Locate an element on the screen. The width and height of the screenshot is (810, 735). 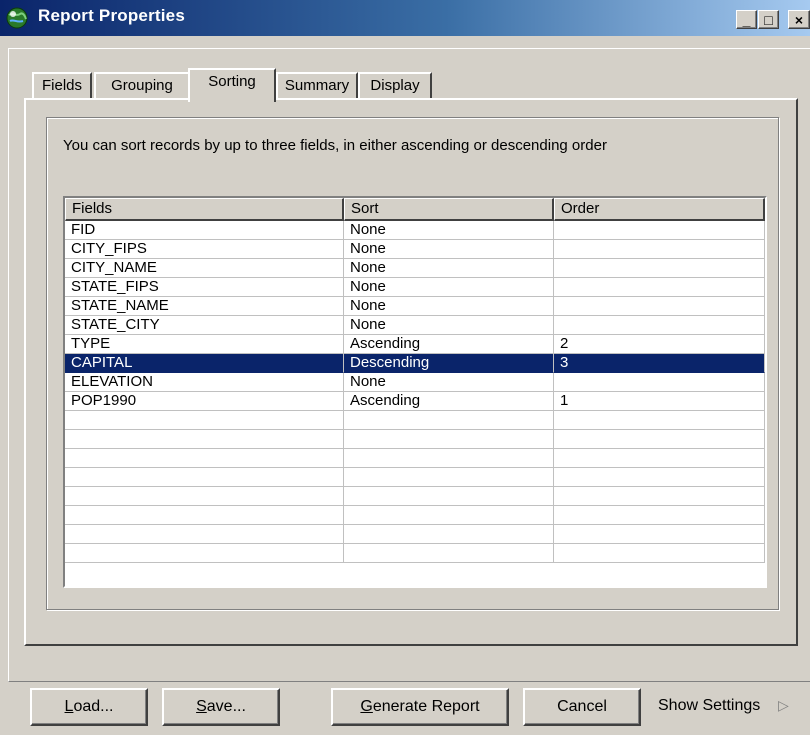
tab-summary-label: Summary is located at coordinates (317, 85).